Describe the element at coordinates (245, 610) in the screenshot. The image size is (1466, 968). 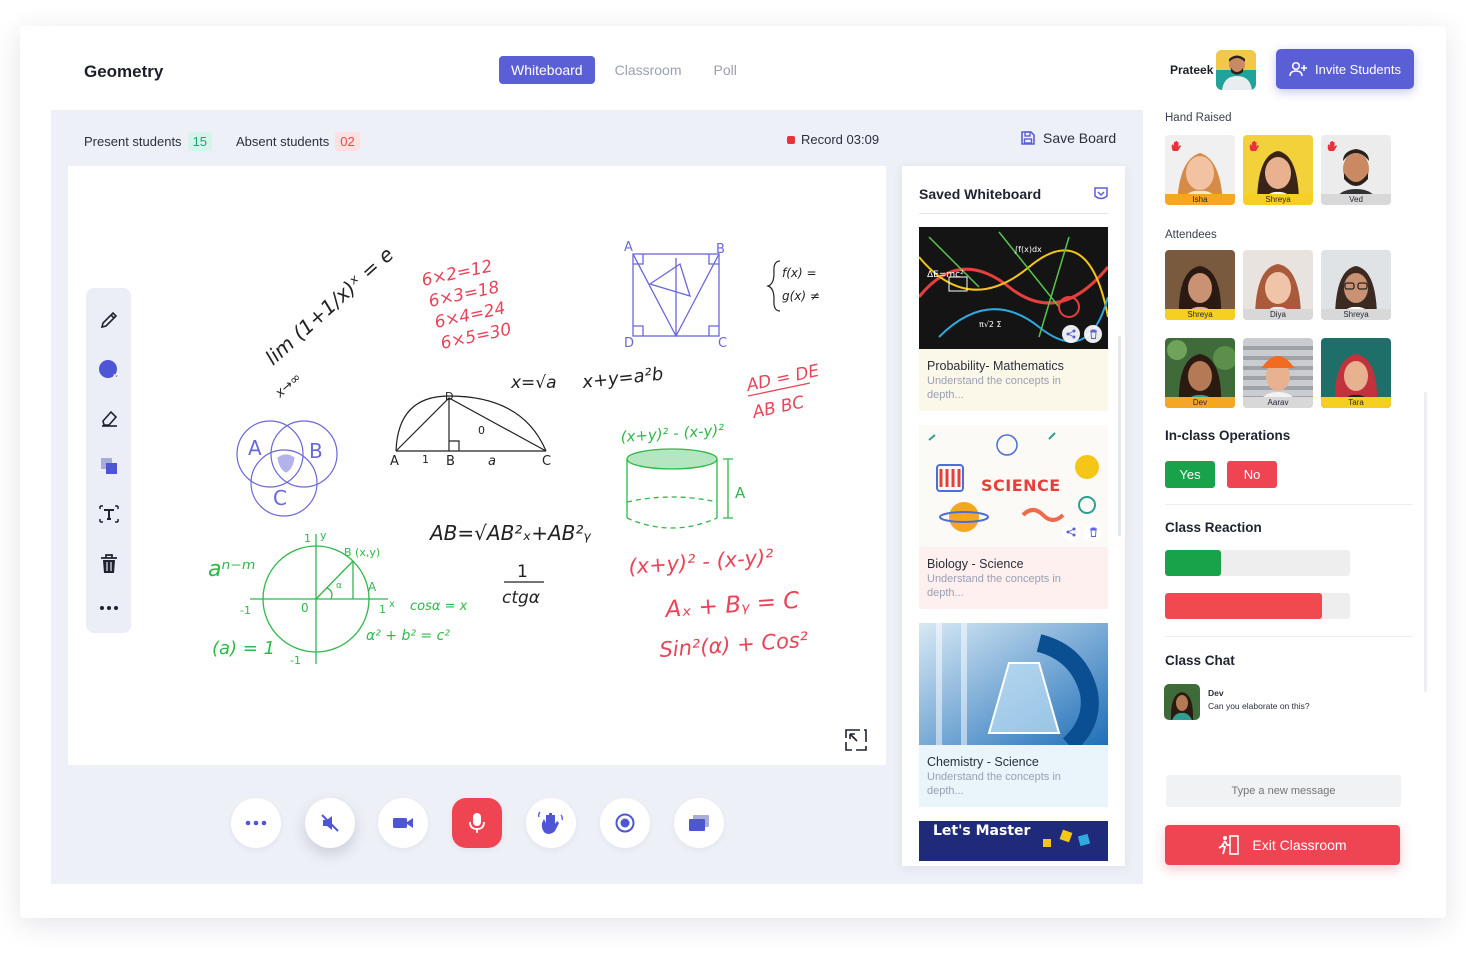
I see `circle-label-neg1x: -1` at that location.